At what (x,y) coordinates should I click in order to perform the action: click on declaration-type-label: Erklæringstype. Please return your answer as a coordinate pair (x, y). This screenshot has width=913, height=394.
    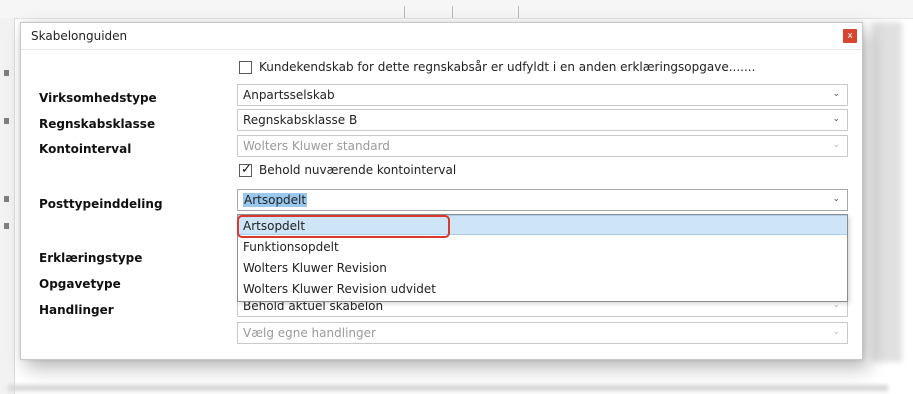
    Looking at the image, I should click on (91, 258).